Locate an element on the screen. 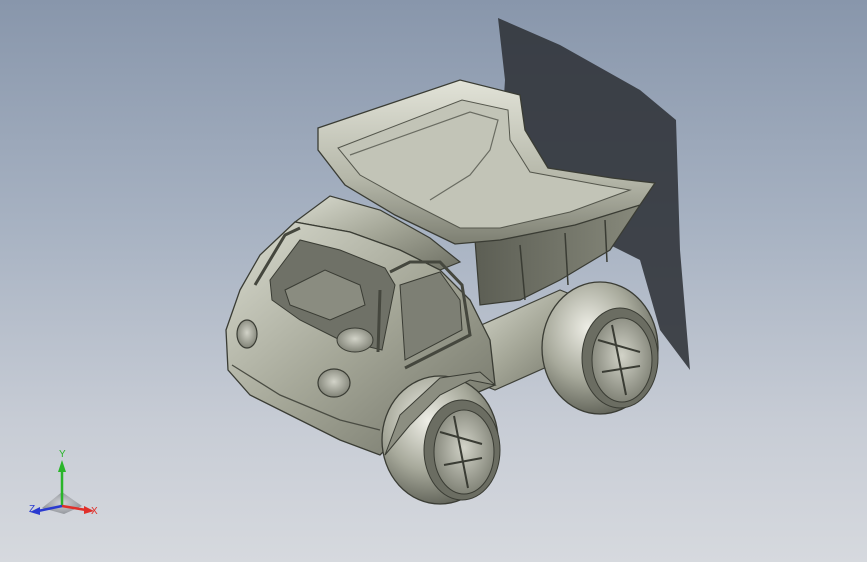 The image size is (867, 562). y-axis-label: Y is located at coordinates (62, 454).